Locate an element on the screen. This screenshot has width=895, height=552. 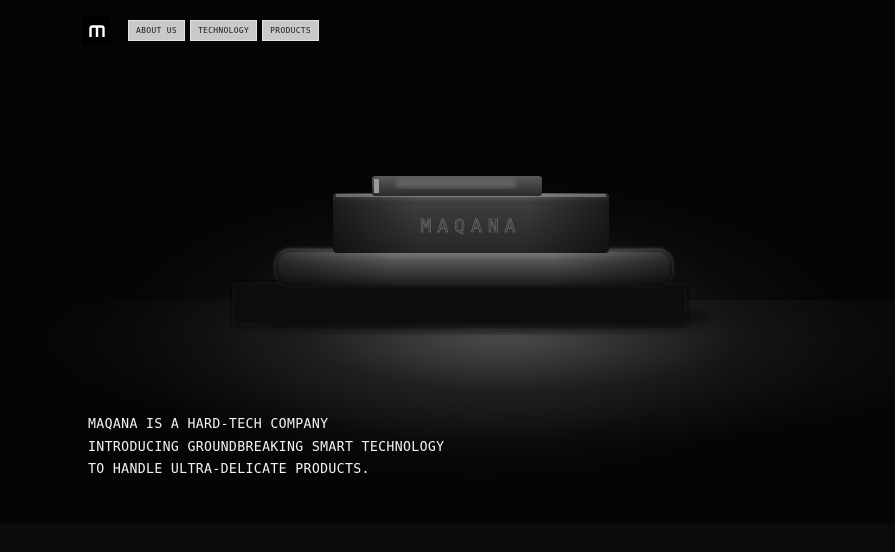
top-nav: ABOUT US TECHNOLOGY PRODUCTS is located at coordinates (224, 30).